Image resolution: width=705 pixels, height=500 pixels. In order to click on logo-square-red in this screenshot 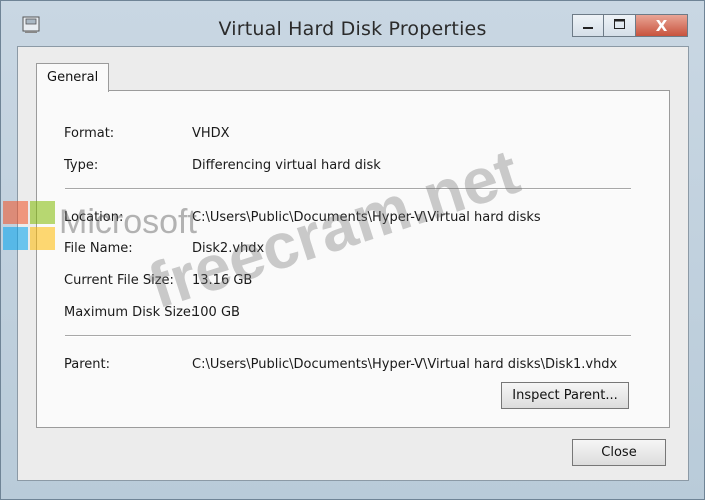, I will do `click(15, 212)`.